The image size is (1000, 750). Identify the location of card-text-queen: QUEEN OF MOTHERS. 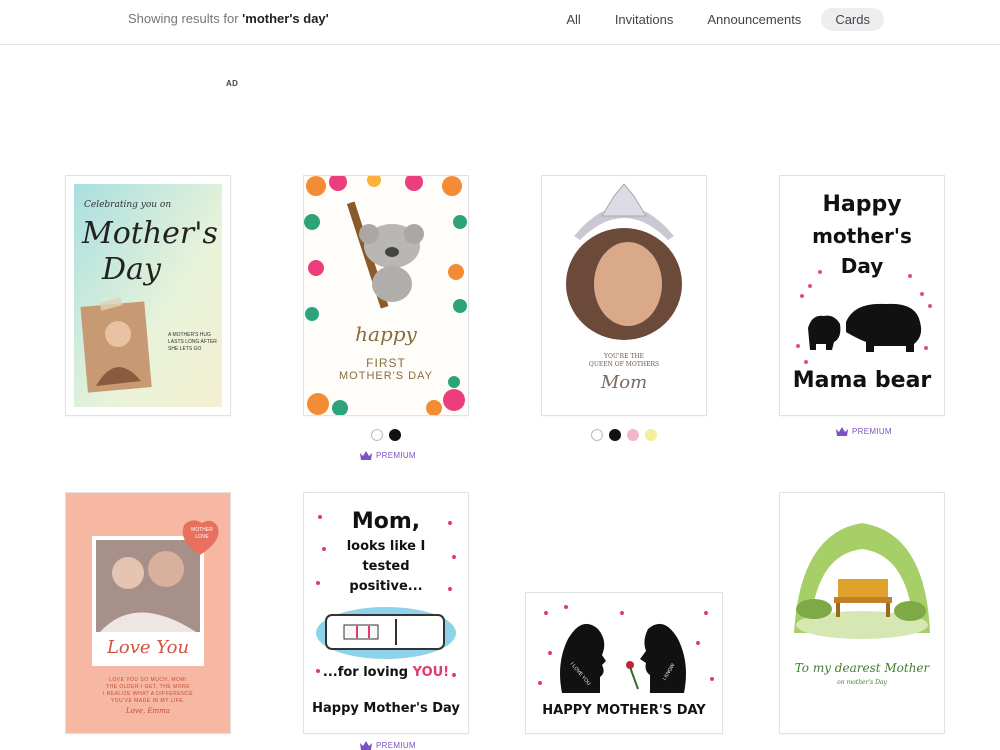
(624, 364).